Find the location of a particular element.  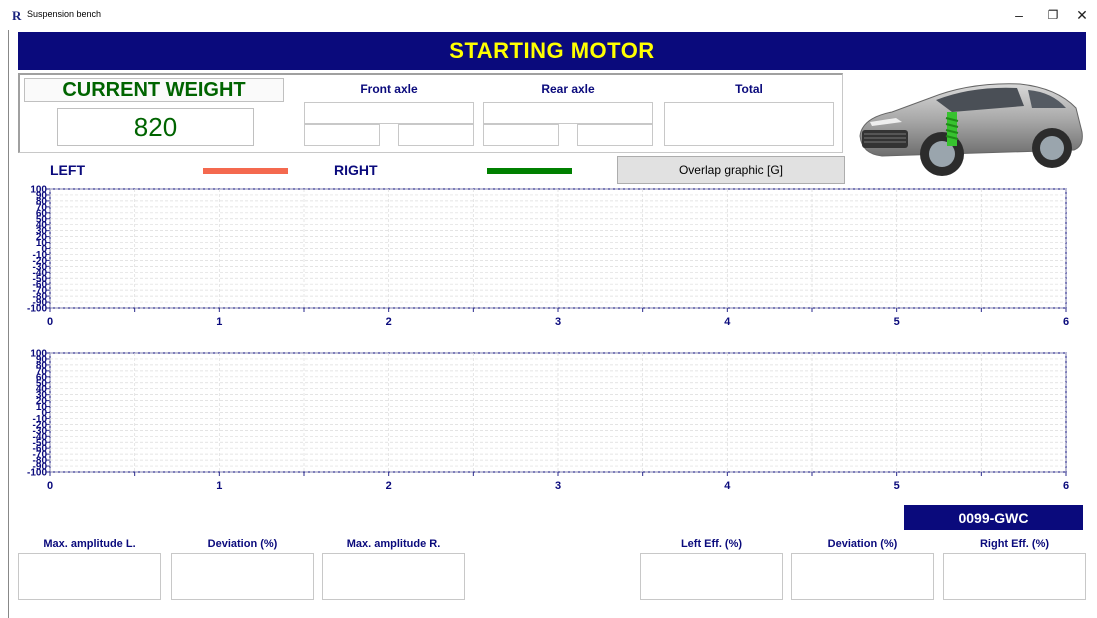

max-amplitude-left-field is located at coordinates (89, 576).